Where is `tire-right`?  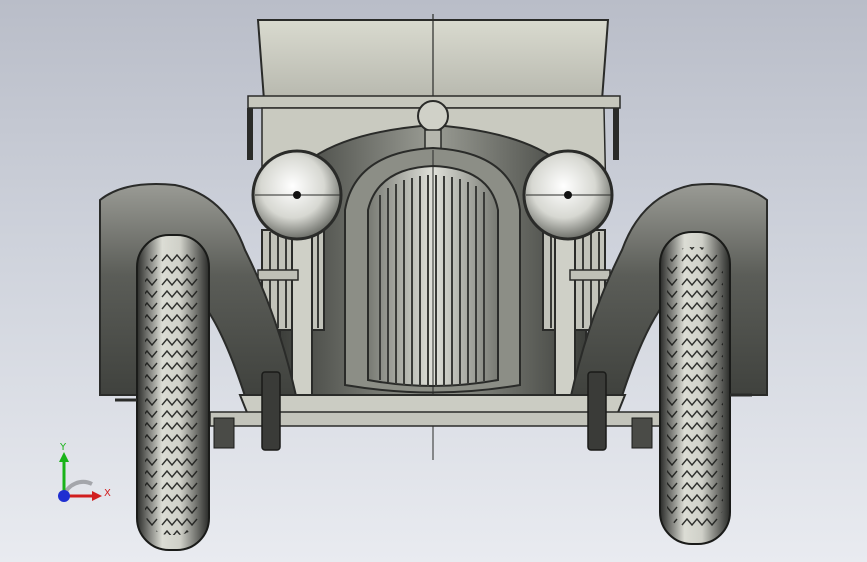
tire-right is located at coordinates (695, 388).